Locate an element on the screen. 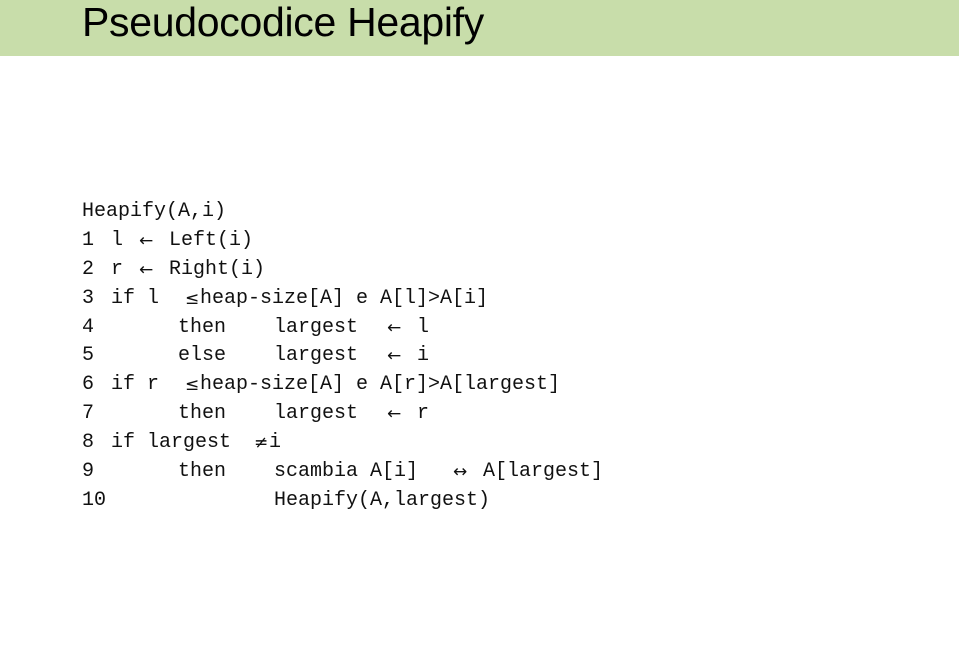  code-signature: Heapify(A,i) is located at coordinates (154, 212).